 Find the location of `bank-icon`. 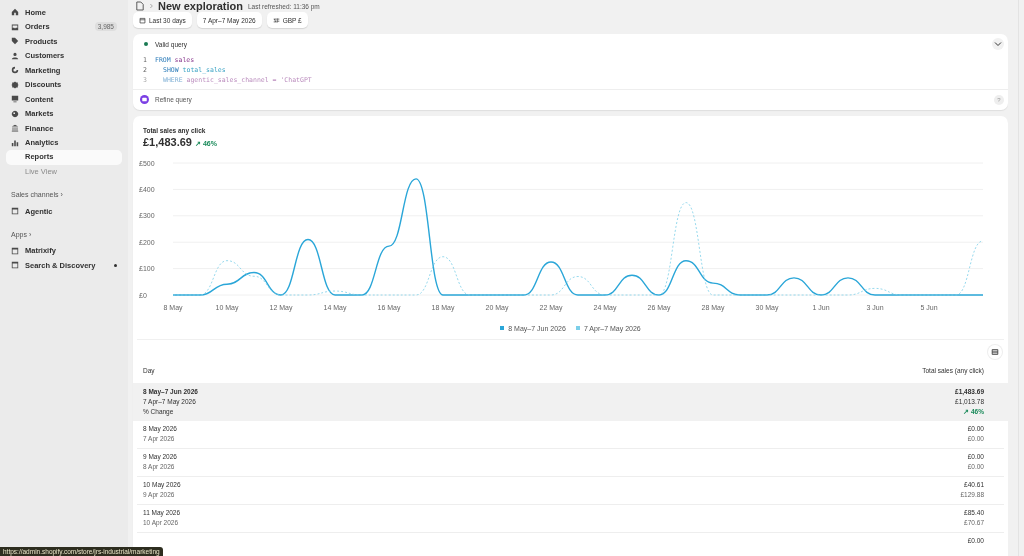

bank-icon is located at coordinates (15, 128).